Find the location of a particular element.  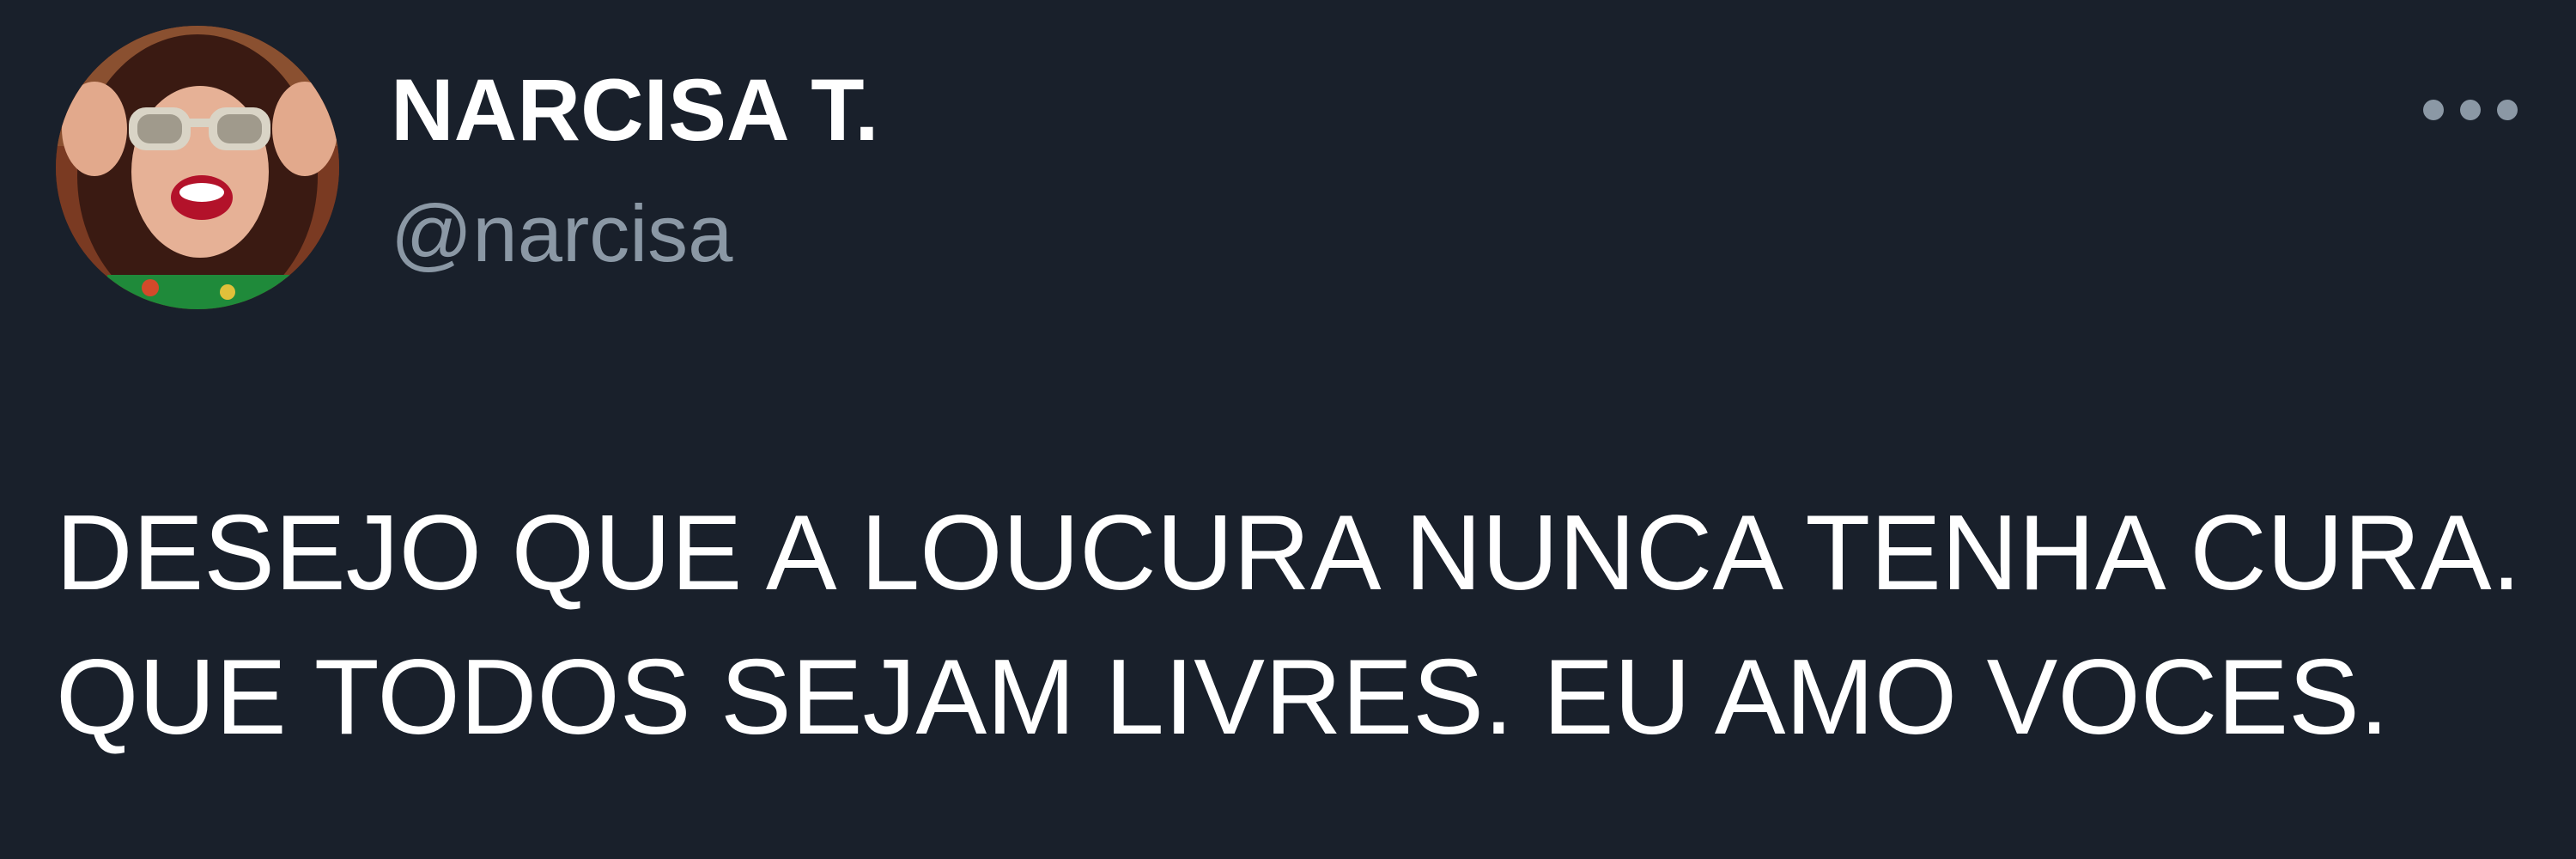

author-handle: @narcisa is located at coordinates (561, 234).